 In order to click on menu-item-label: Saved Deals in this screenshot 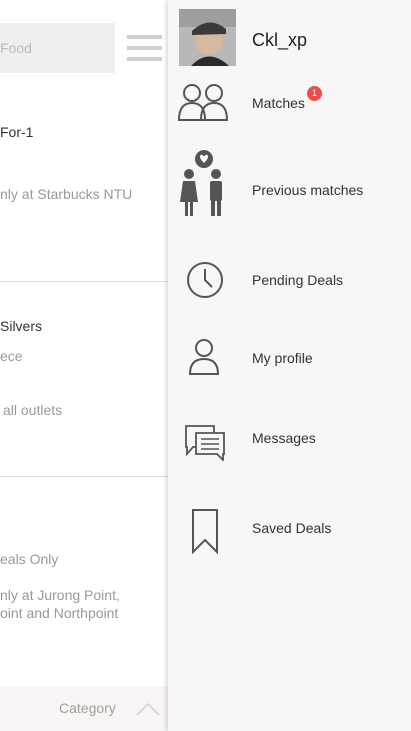, I will do `click(292, 528)`.